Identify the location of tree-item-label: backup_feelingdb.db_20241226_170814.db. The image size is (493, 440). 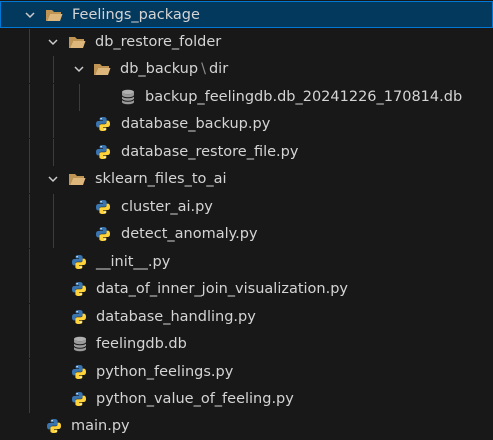
(304, 97).